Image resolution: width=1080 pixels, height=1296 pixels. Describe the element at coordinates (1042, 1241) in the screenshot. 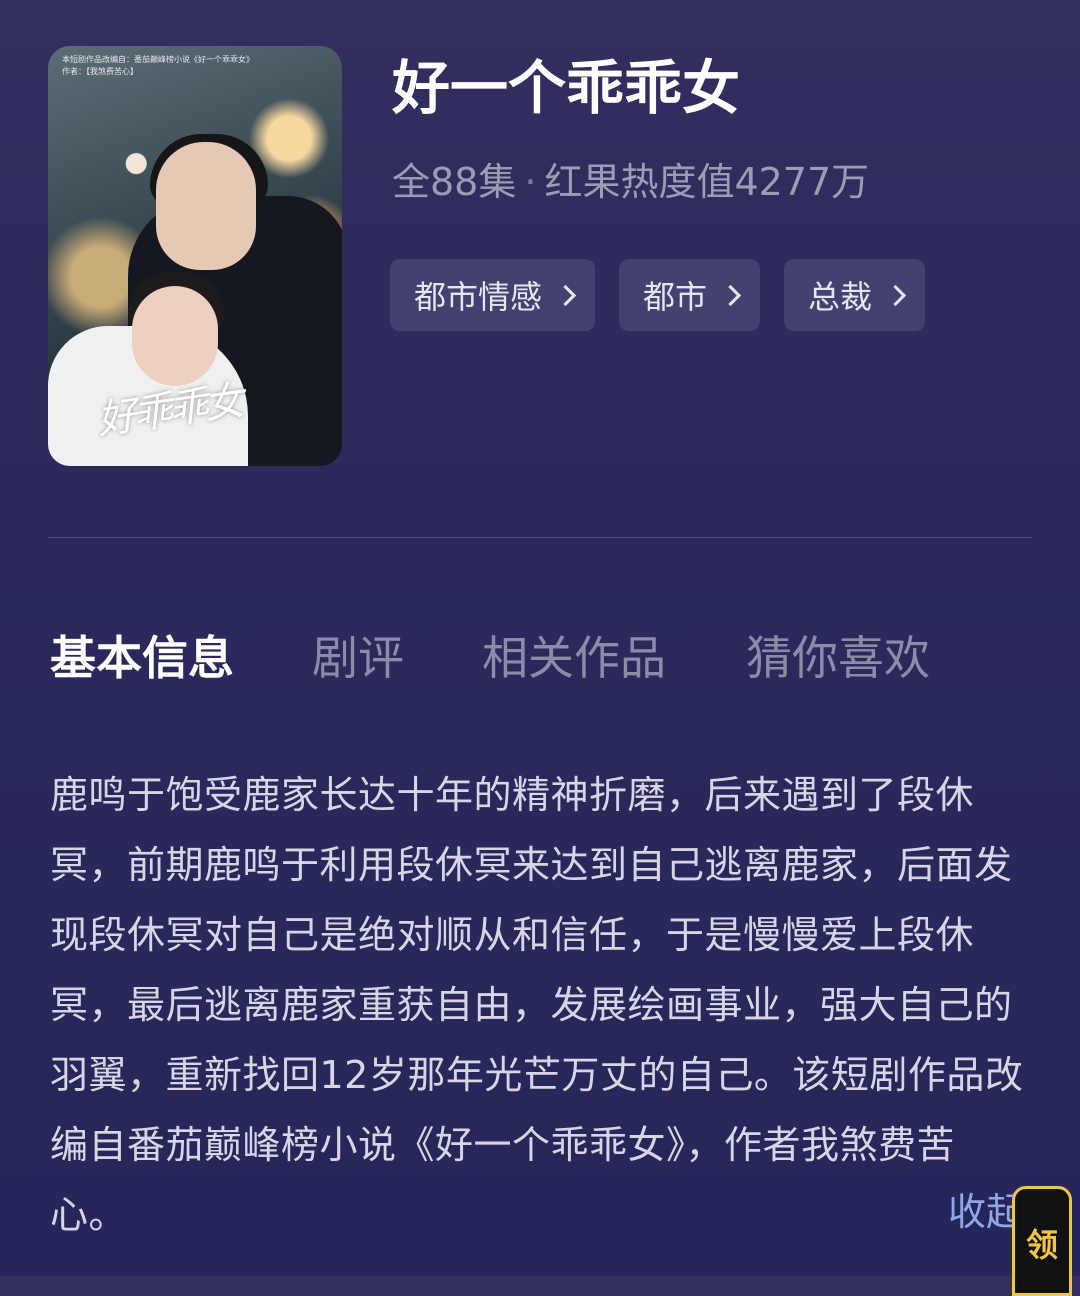

I see `reward-widget: 领` at that location.